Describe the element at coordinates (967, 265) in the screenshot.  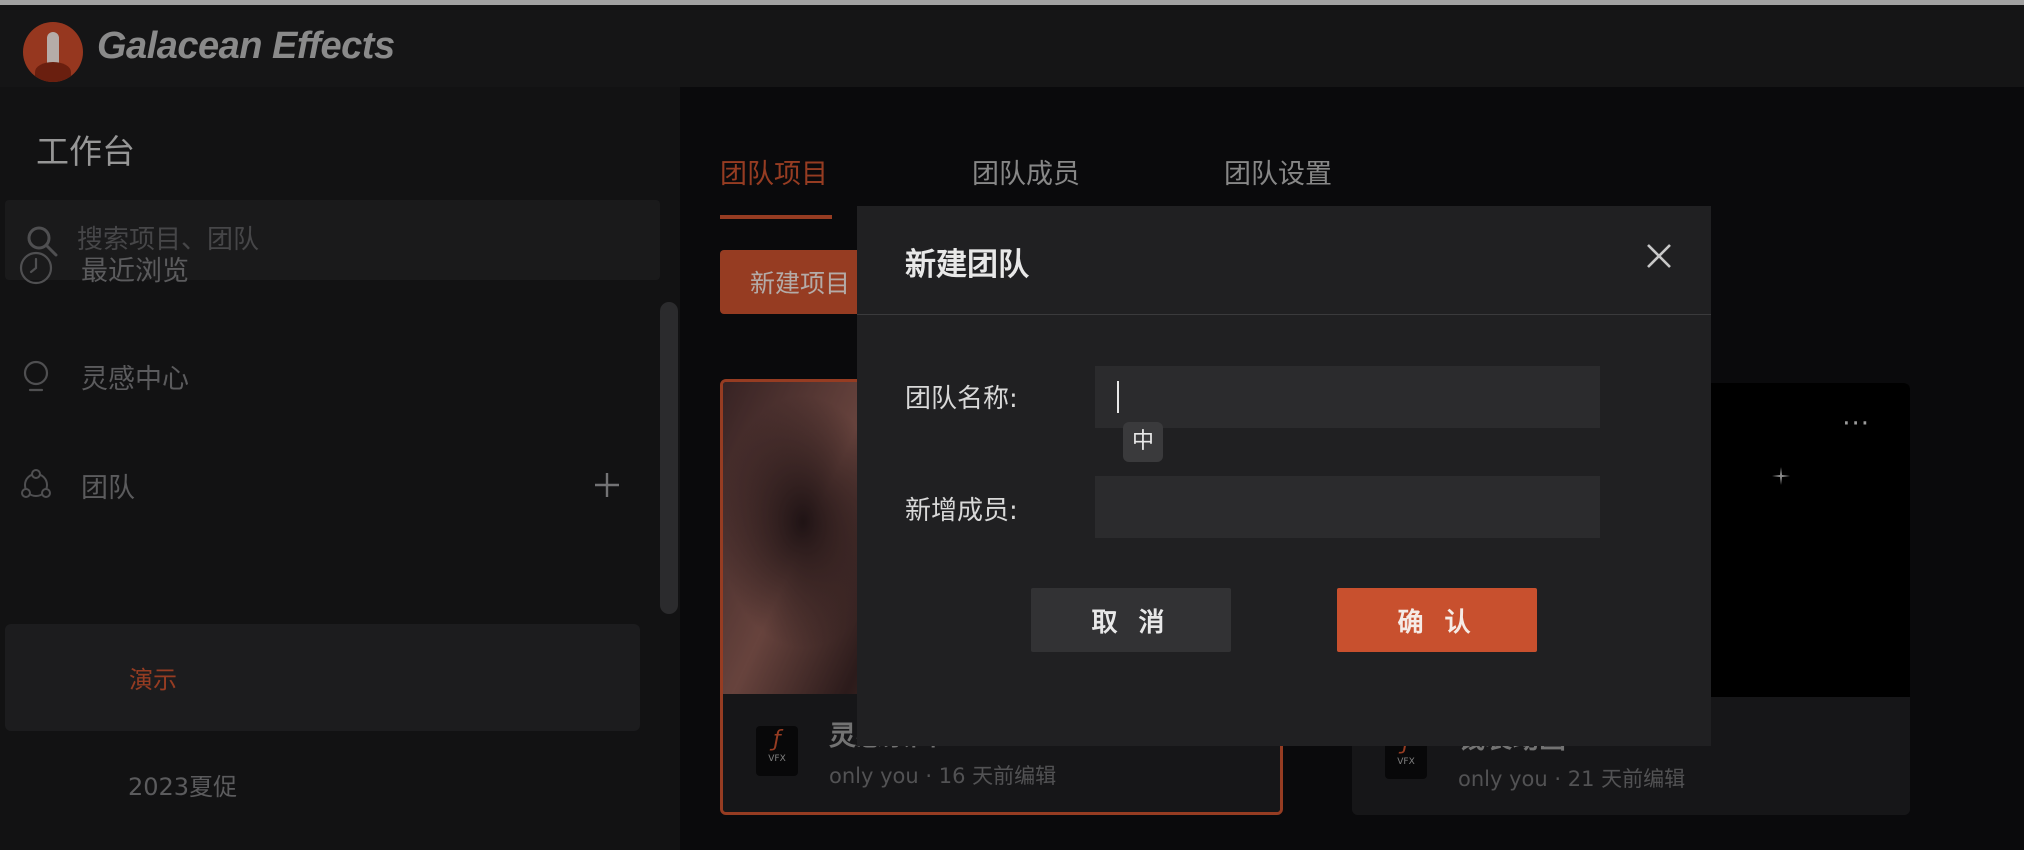
I see `modal-title: 新建团队` at that location.